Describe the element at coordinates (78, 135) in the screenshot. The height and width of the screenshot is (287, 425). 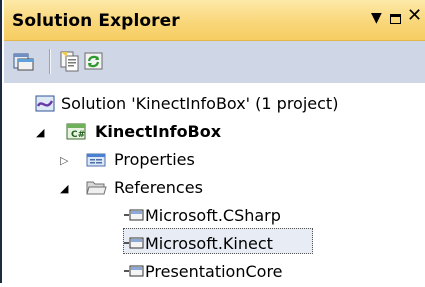
I see `svg-text: C#` at that location.